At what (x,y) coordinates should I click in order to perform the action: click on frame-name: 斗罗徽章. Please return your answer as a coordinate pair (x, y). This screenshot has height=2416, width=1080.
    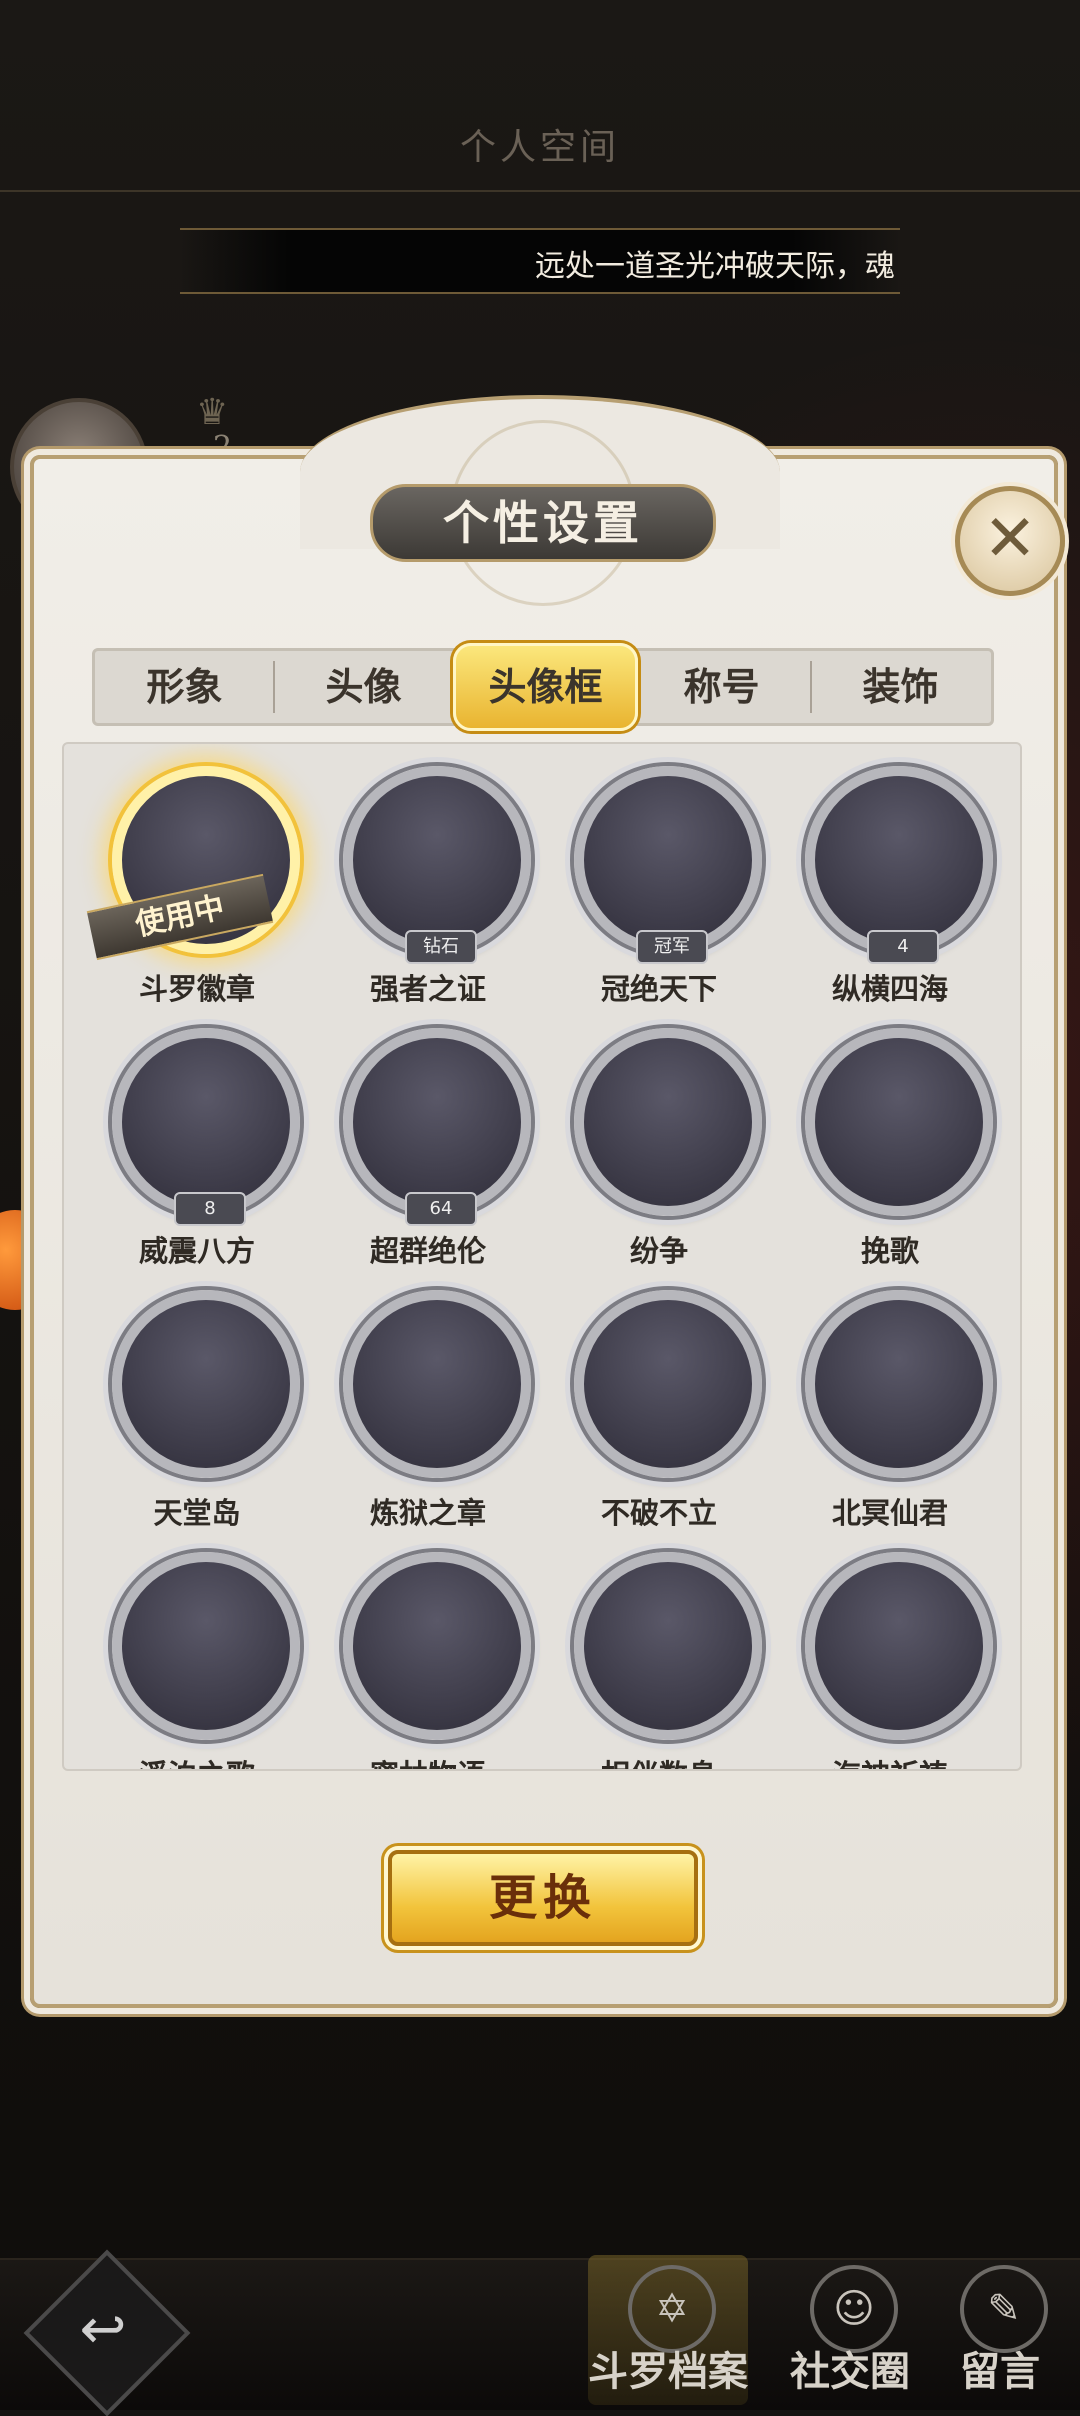
    Looking at the image, I should click on (196, 989).